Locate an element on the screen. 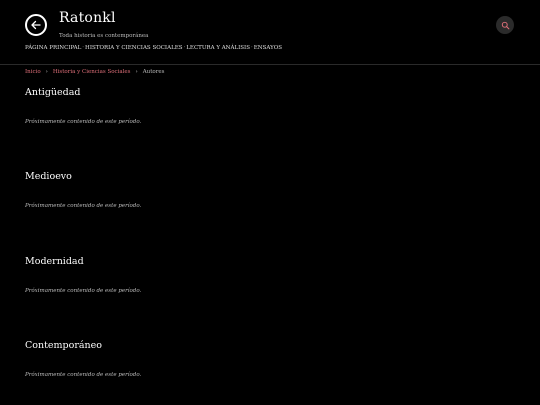 The width and height of the screenshot is (540, 405). section-text-antiguedad: Próximamente contenido de este período. is located at coordinates (83, 122).